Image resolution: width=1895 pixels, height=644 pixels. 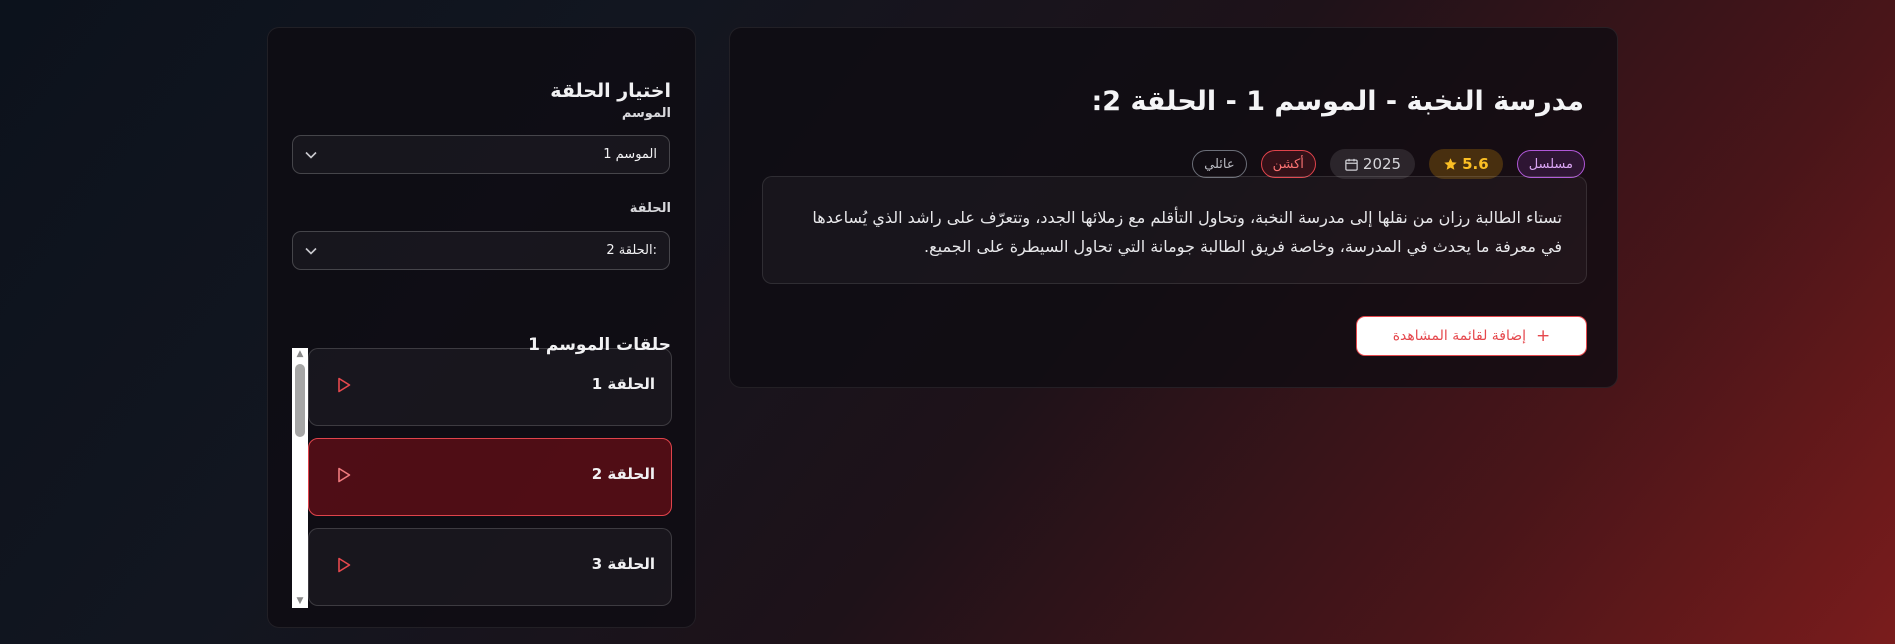 I want to click on badge-row: مسلسل 5.6 2025 أكشن عائلي, so click(x=1388, y=164).